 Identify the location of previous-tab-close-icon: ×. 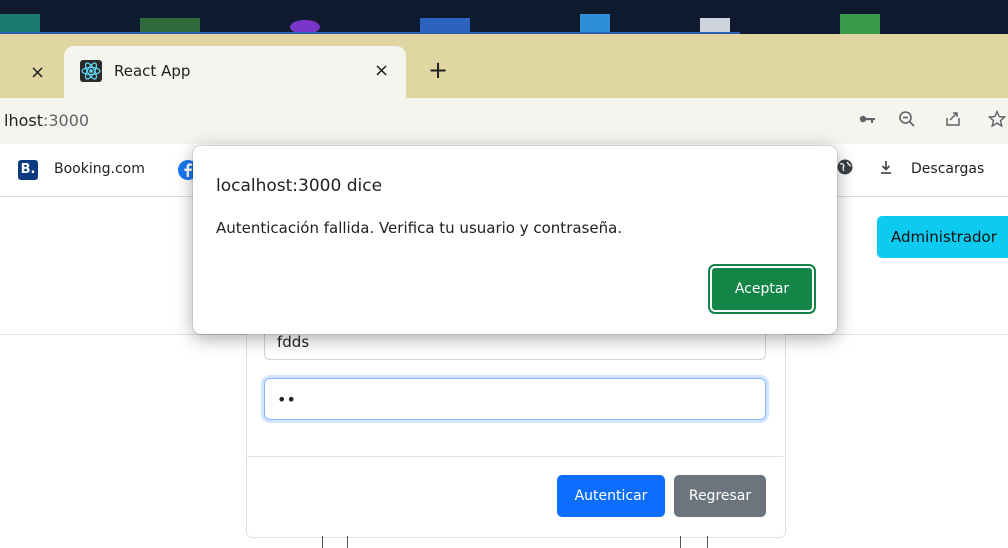
(37, 72).